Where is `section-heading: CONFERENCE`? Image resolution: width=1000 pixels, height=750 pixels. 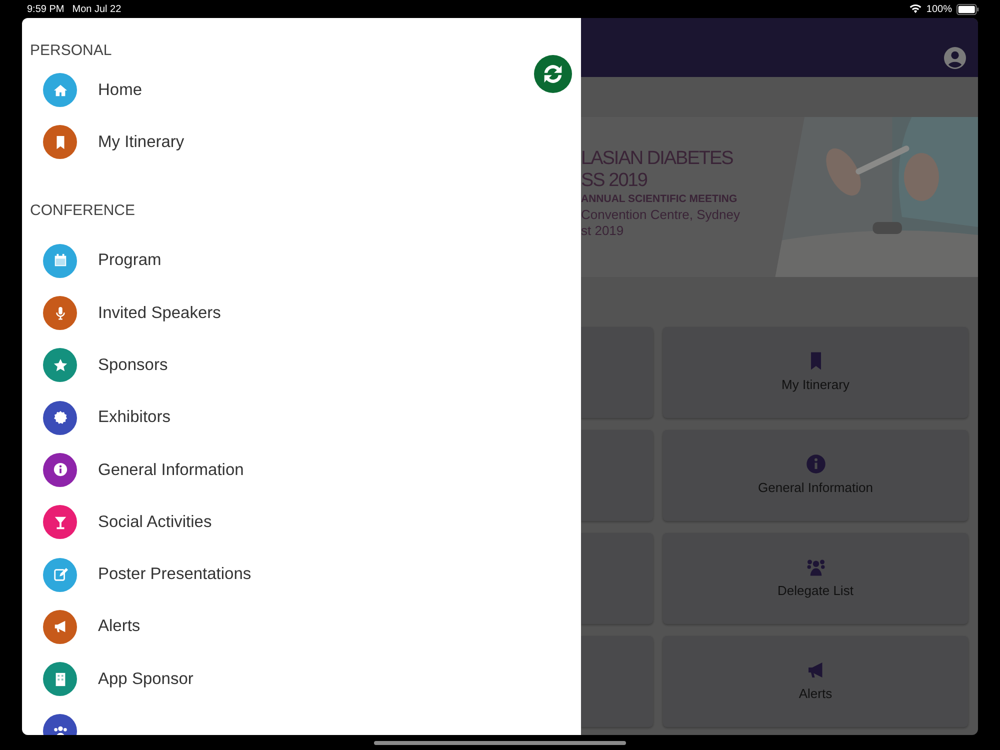
section-heading: CONFERENCE is located at coordinates (82, 210).